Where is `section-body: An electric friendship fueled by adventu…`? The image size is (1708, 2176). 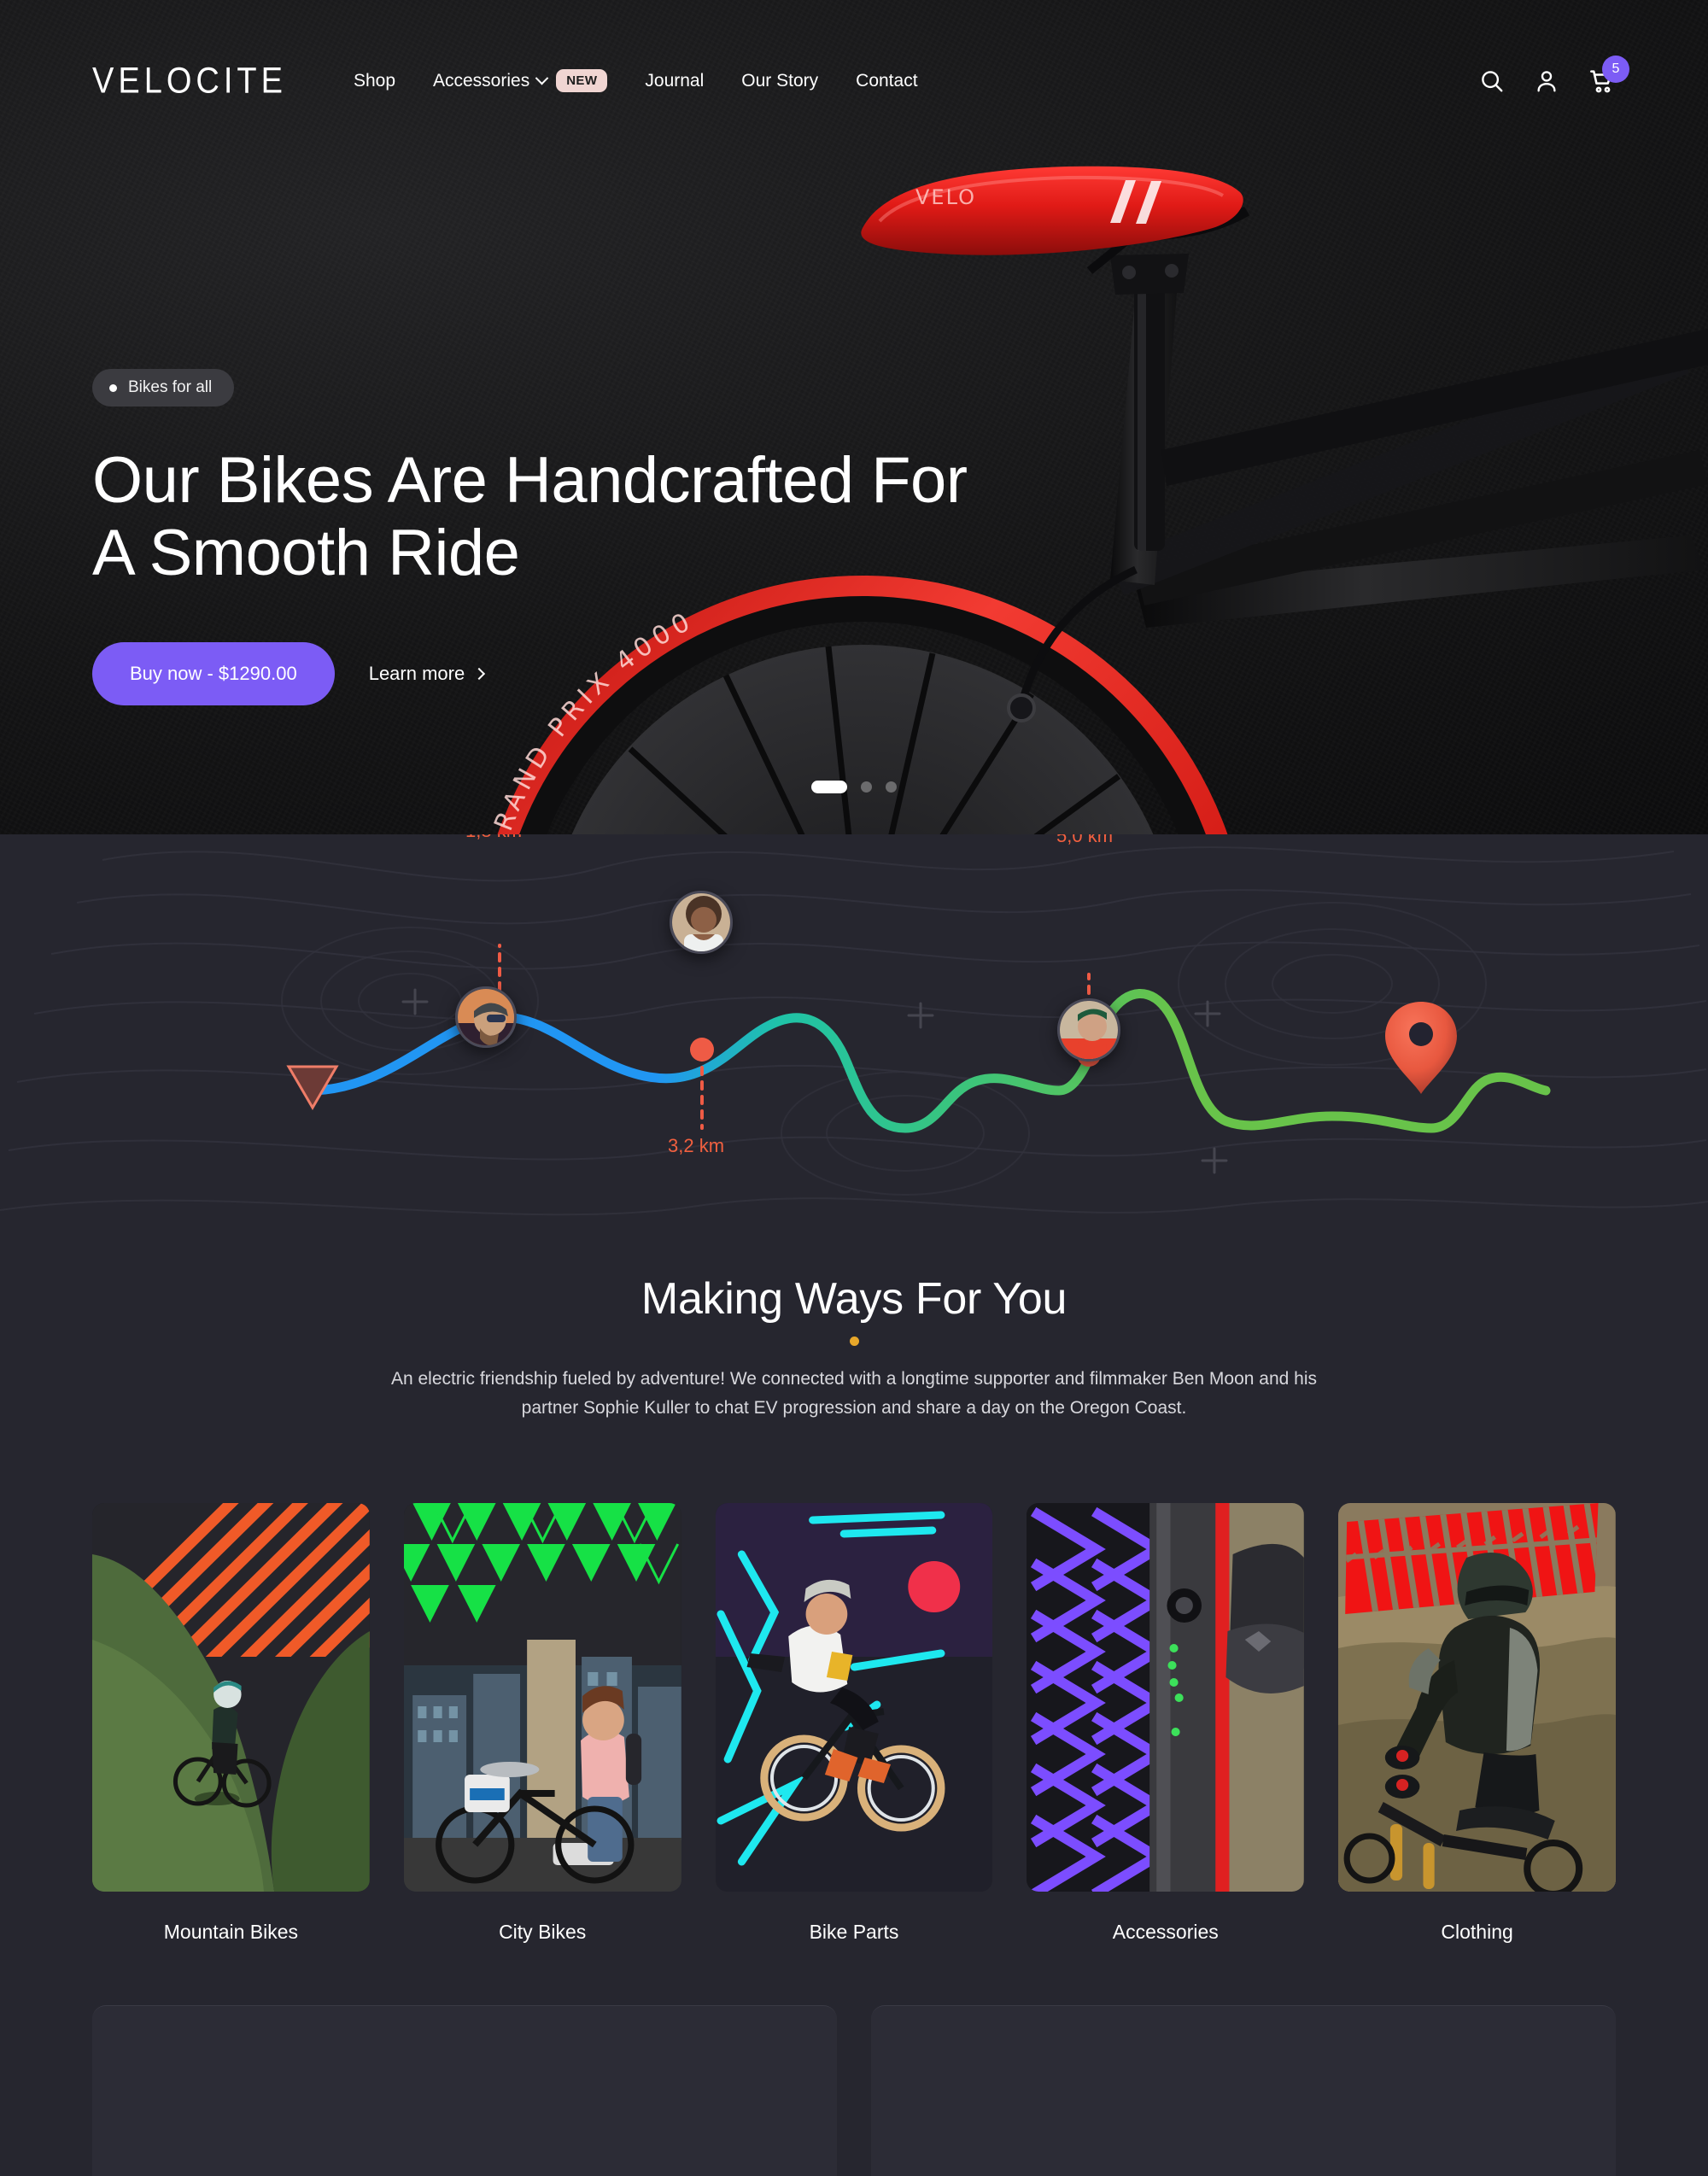 section-body: An electric friendship fueled by adventu… is located at coordinates (854, 1393).